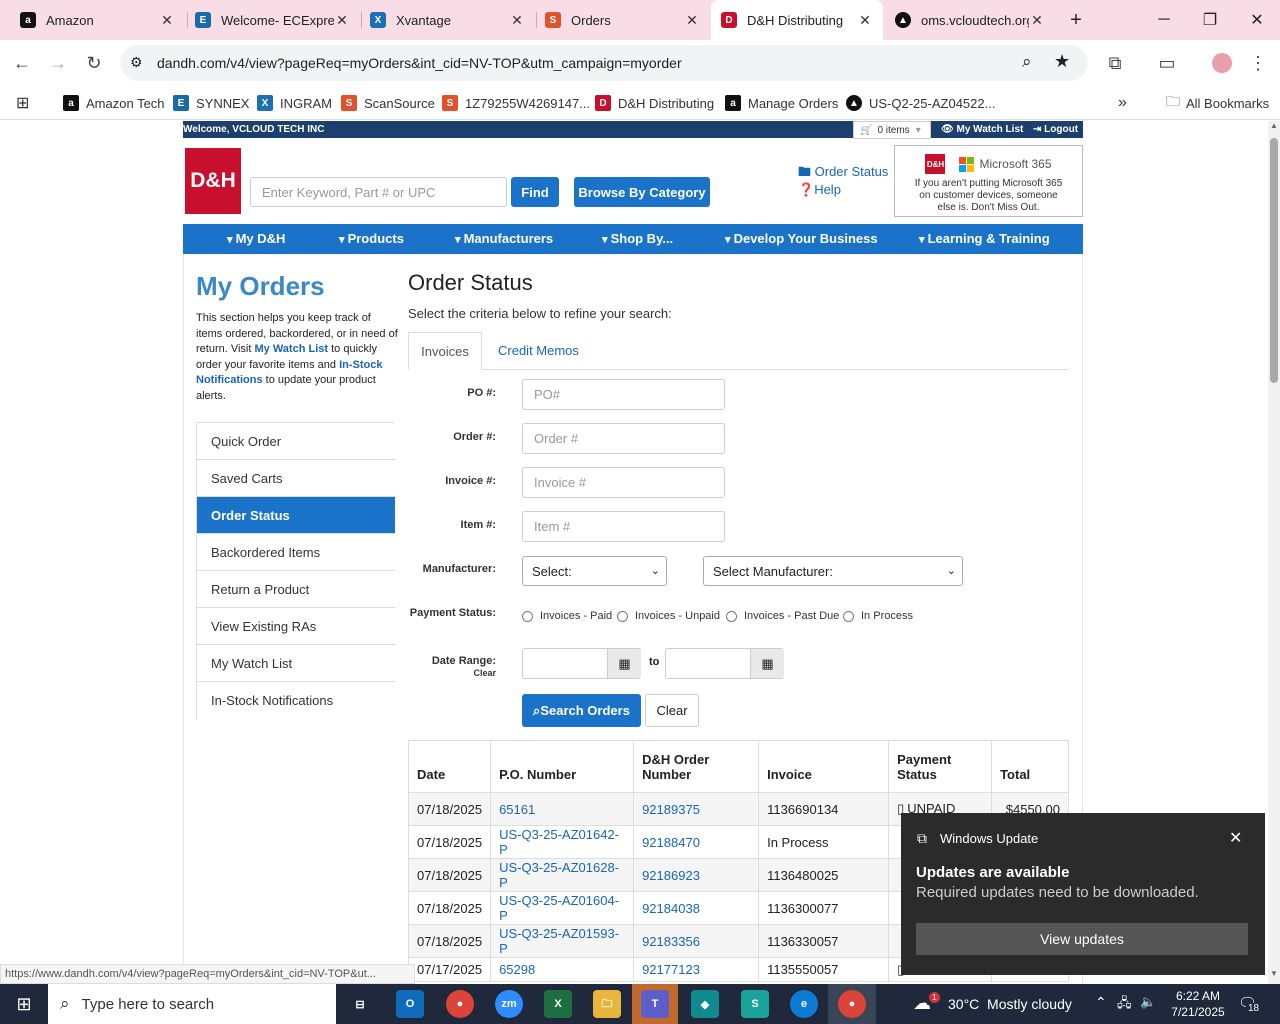  Describe the element at coordinates (378, 192) in the screenshot. I see `site-search-input: Enter Keyword, Part # or UPC` at that location.